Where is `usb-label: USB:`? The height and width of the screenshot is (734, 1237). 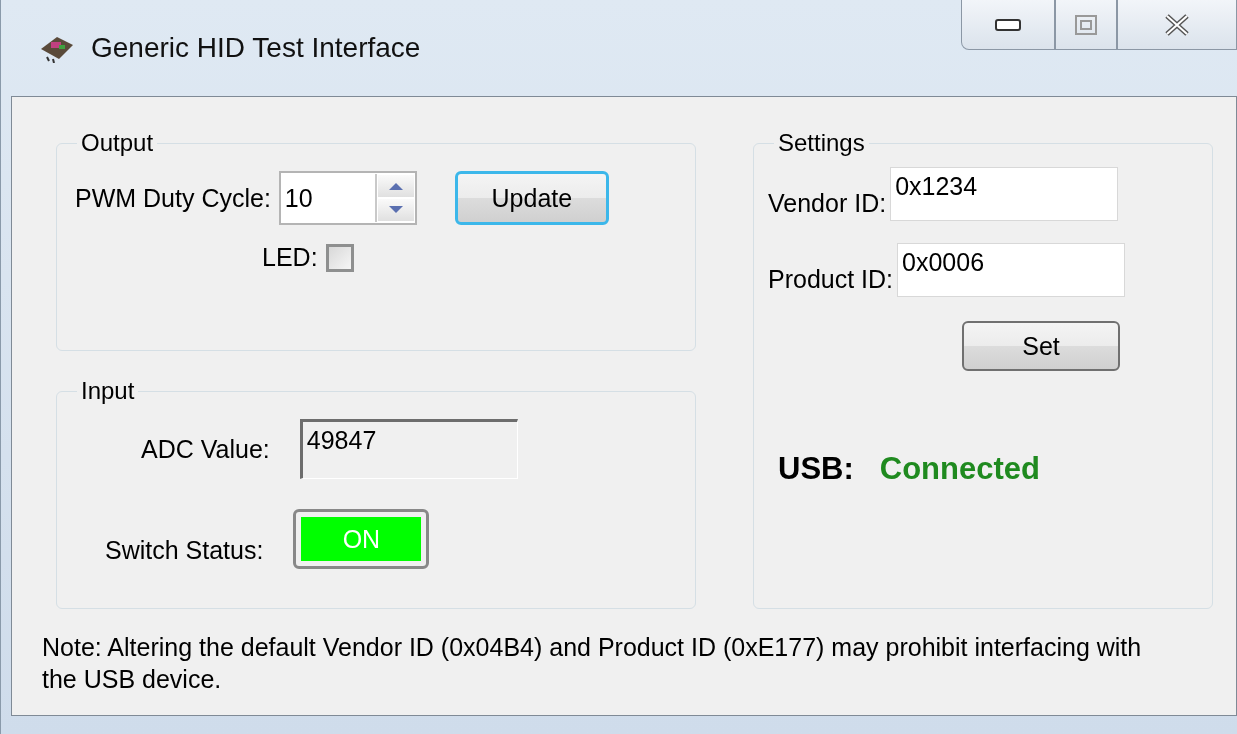
usb-label: USB: is located at coordinates (816, 469).